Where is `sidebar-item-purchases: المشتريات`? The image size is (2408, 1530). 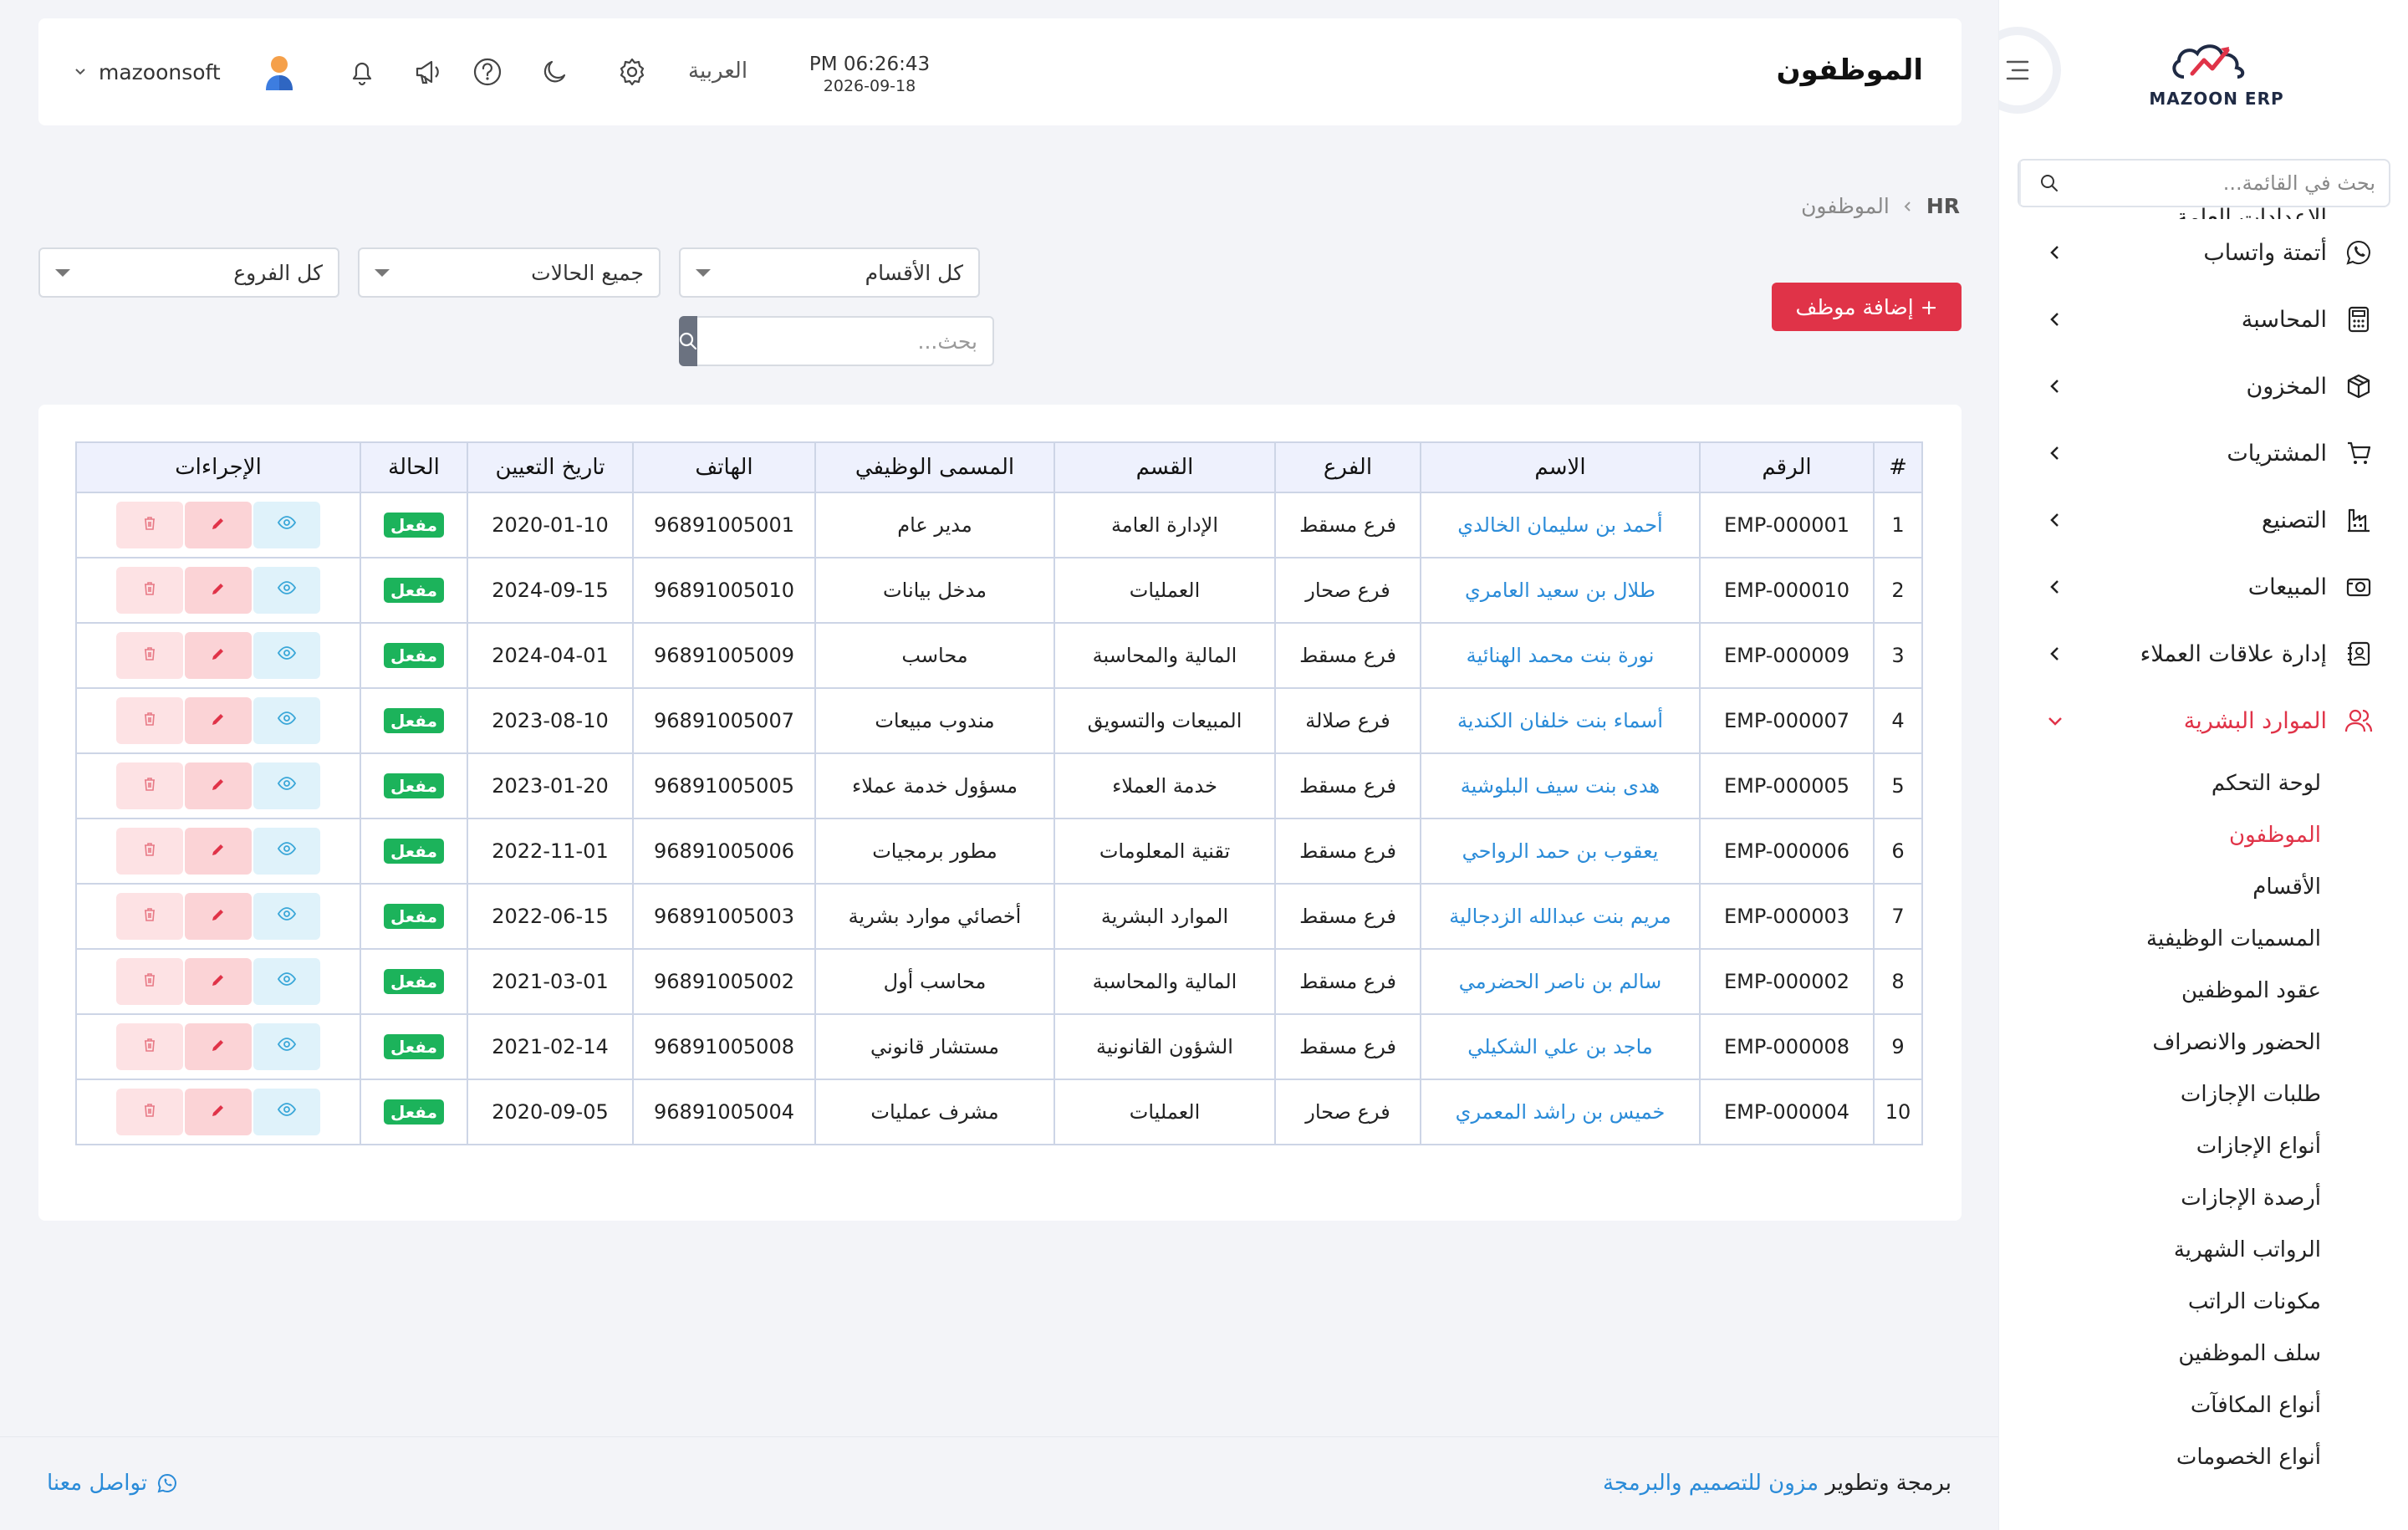 sidebar-item-purchases: المشتريات is located at coordinates (2203, 453).